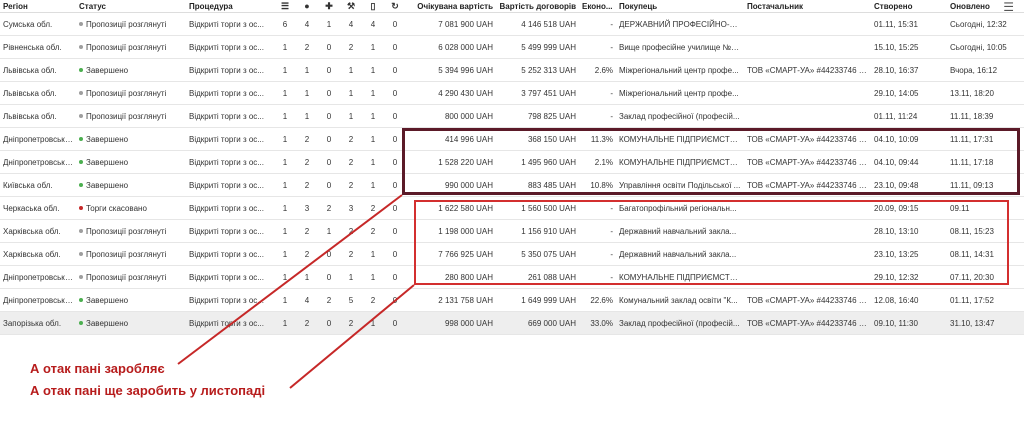 This screenshot has width=1024, height=432. What do you see at coordinates (307, 300) in the screenshot?
I see `cell-n2: 4` at bounding box center [307, 300].